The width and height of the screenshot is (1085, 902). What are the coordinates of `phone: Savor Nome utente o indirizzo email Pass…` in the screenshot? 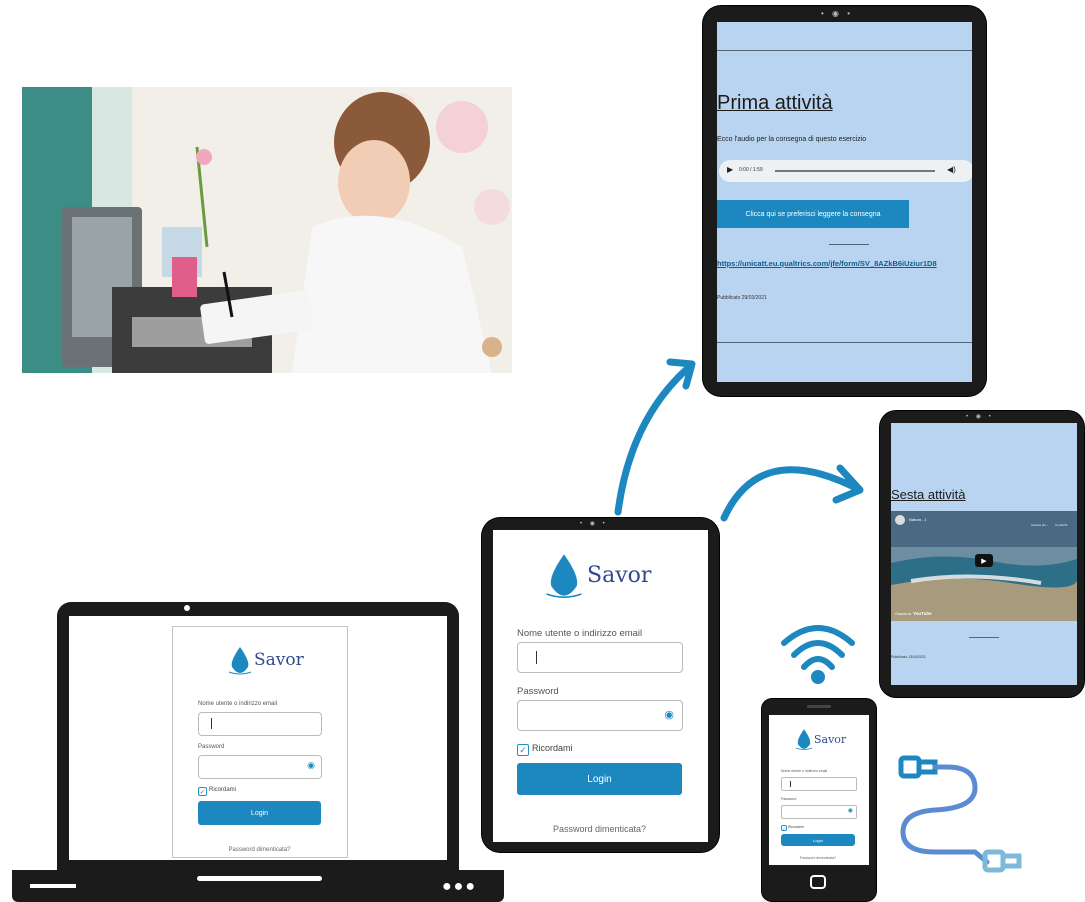 It's located at (819, 800).